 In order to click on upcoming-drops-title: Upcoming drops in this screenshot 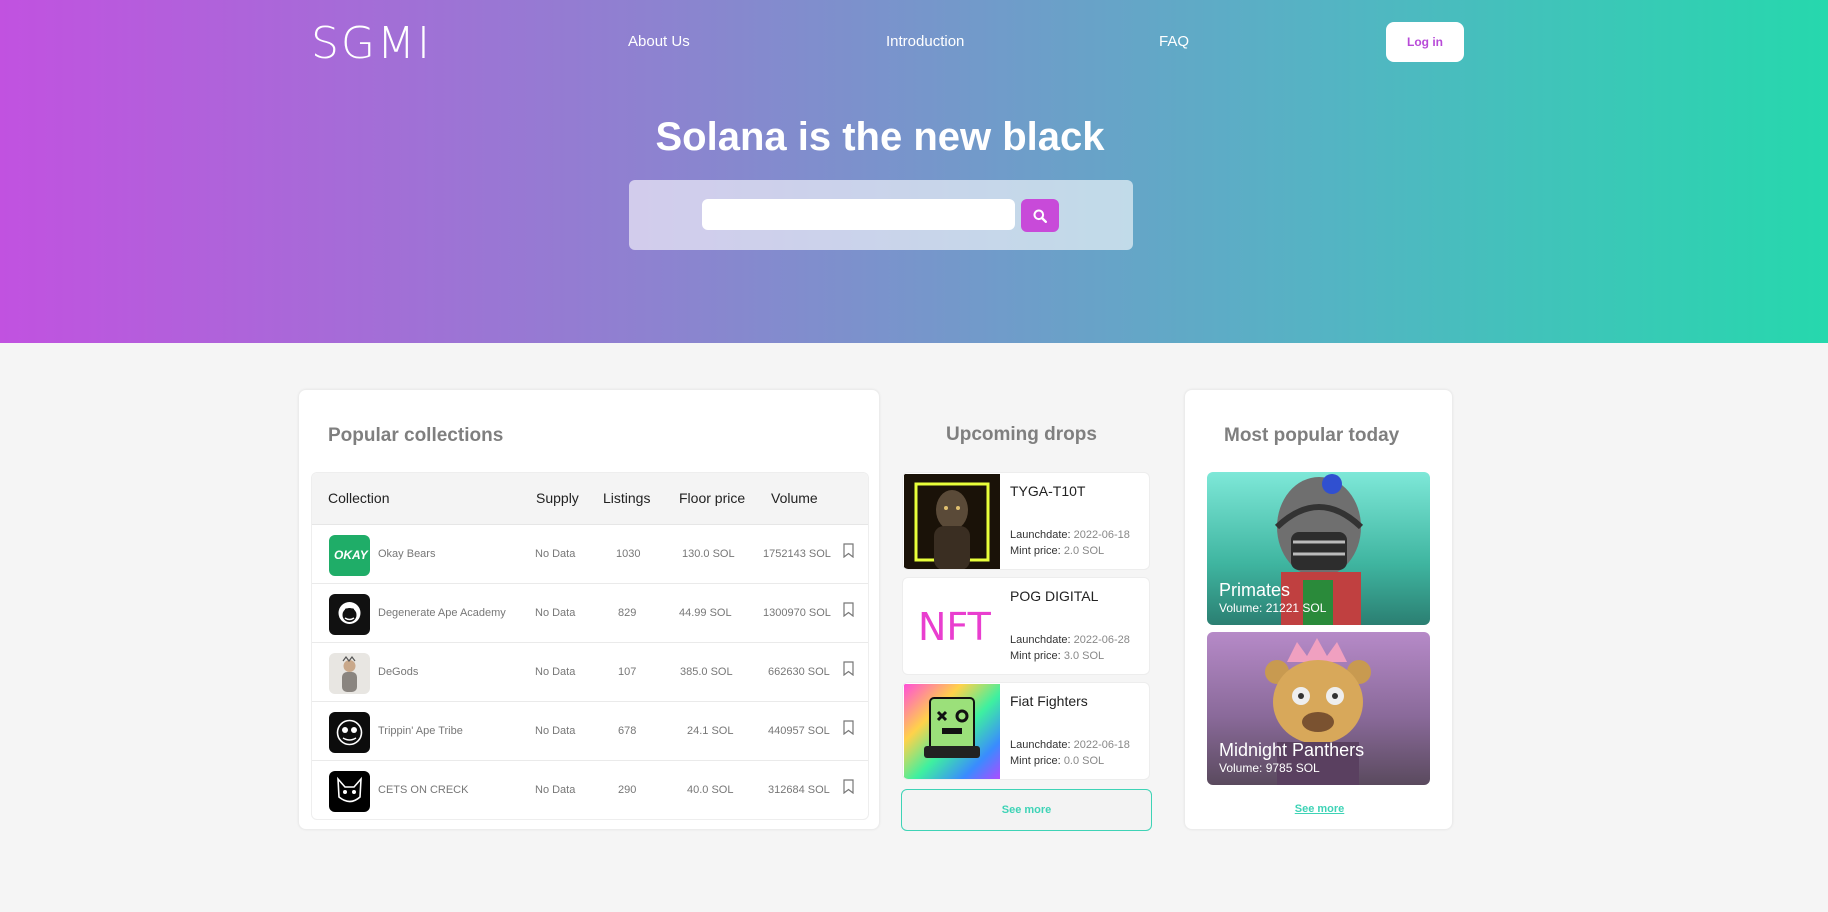, I will do `click(1021, 434)`.